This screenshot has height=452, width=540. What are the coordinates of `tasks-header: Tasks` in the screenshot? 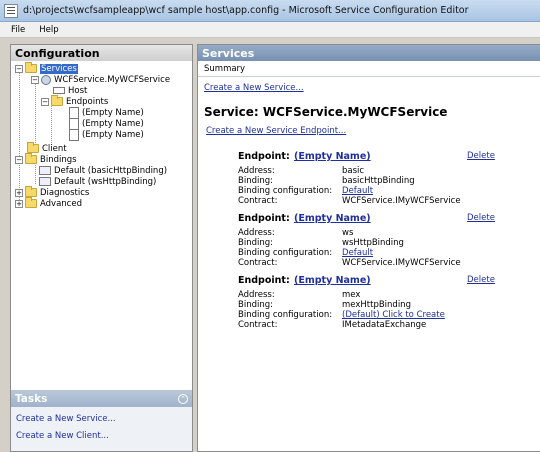 It's located at (101, 399).